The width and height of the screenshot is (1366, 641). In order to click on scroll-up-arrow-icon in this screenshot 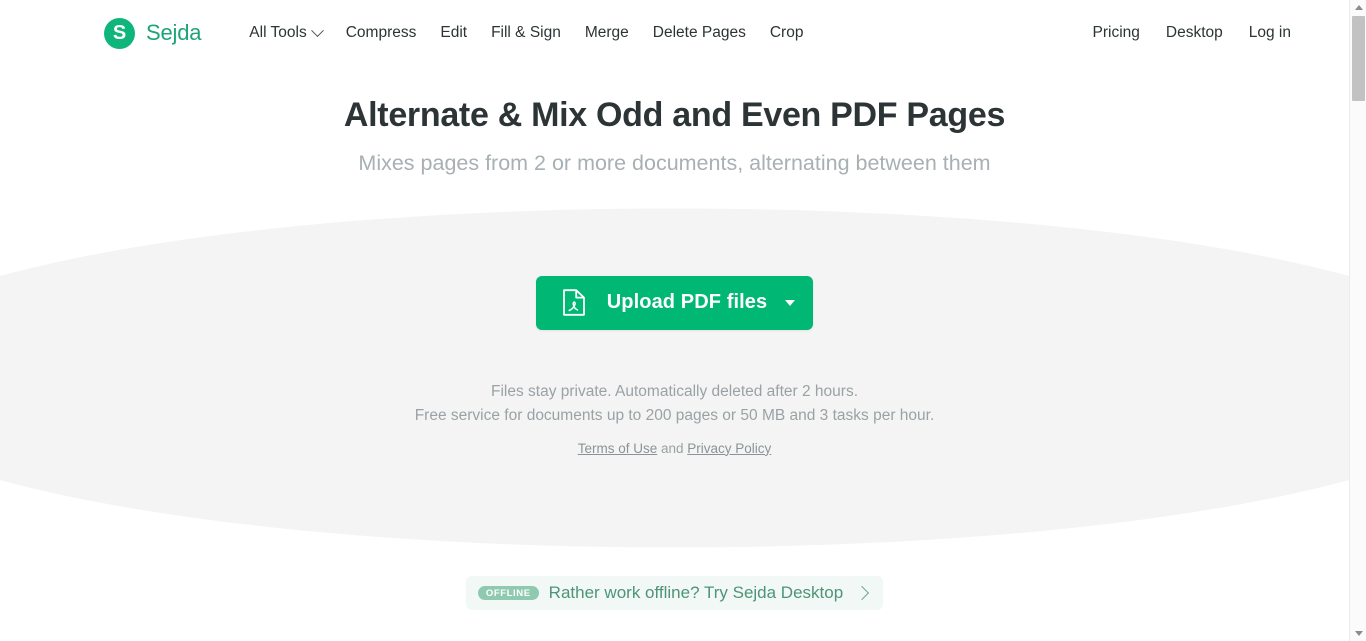, I will do `click(1358, 7)`.